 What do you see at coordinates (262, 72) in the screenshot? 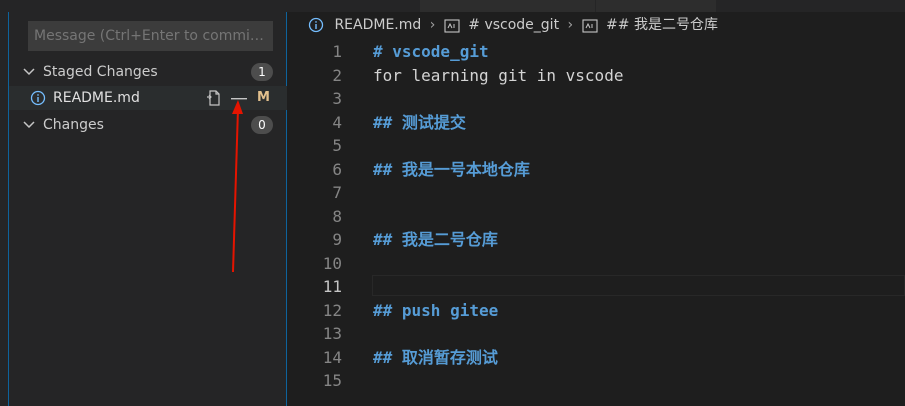
I see `staged-count-badge: 1` at bounding box center [262, 72].